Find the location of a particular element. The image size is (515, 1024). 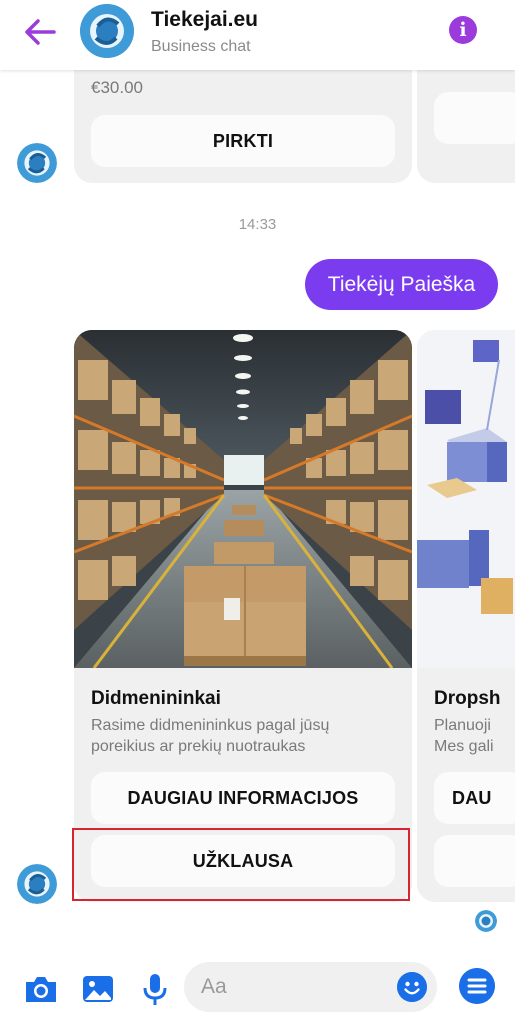

sent-message-bubble: Tiekėjų Paieška is located at coordinates (401, 284).